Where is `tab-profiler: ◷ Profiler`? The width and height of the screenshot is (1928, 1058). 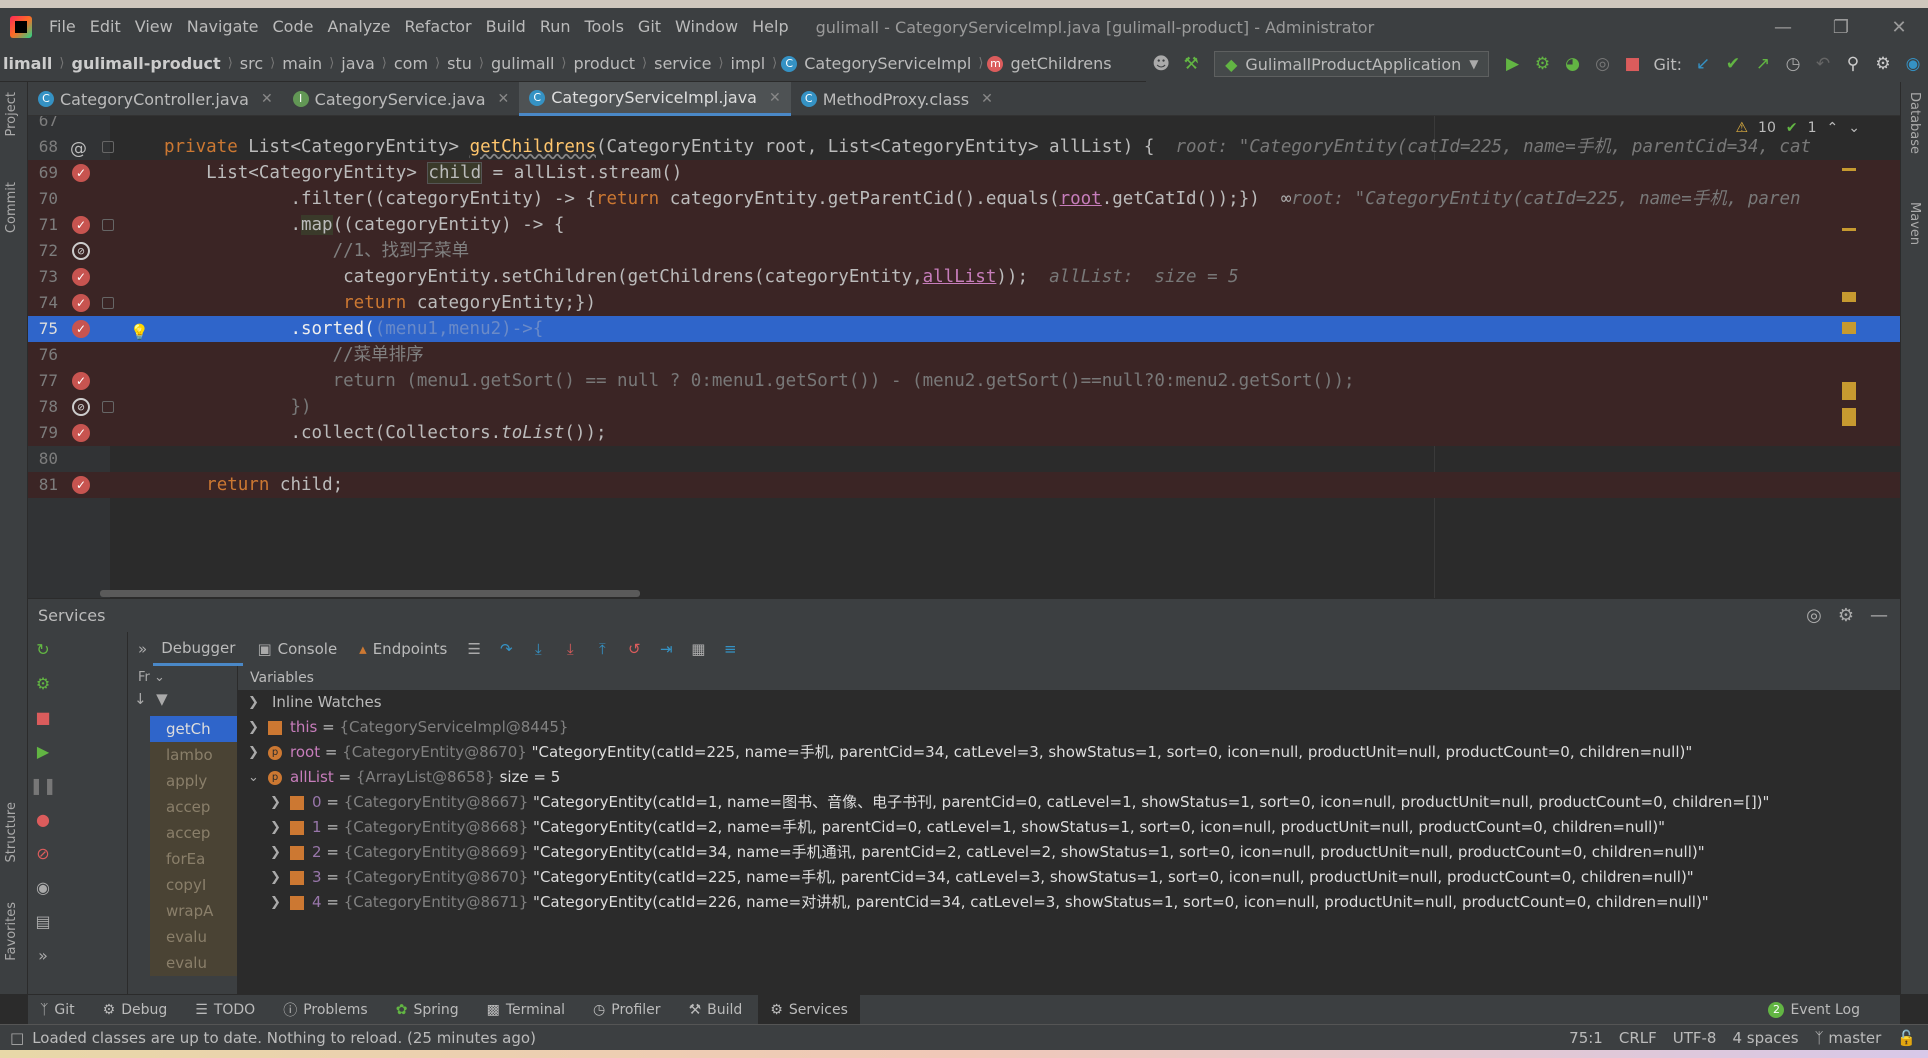
tab-profiler: ◷ Profiler is located at coordinates (627, 1010).